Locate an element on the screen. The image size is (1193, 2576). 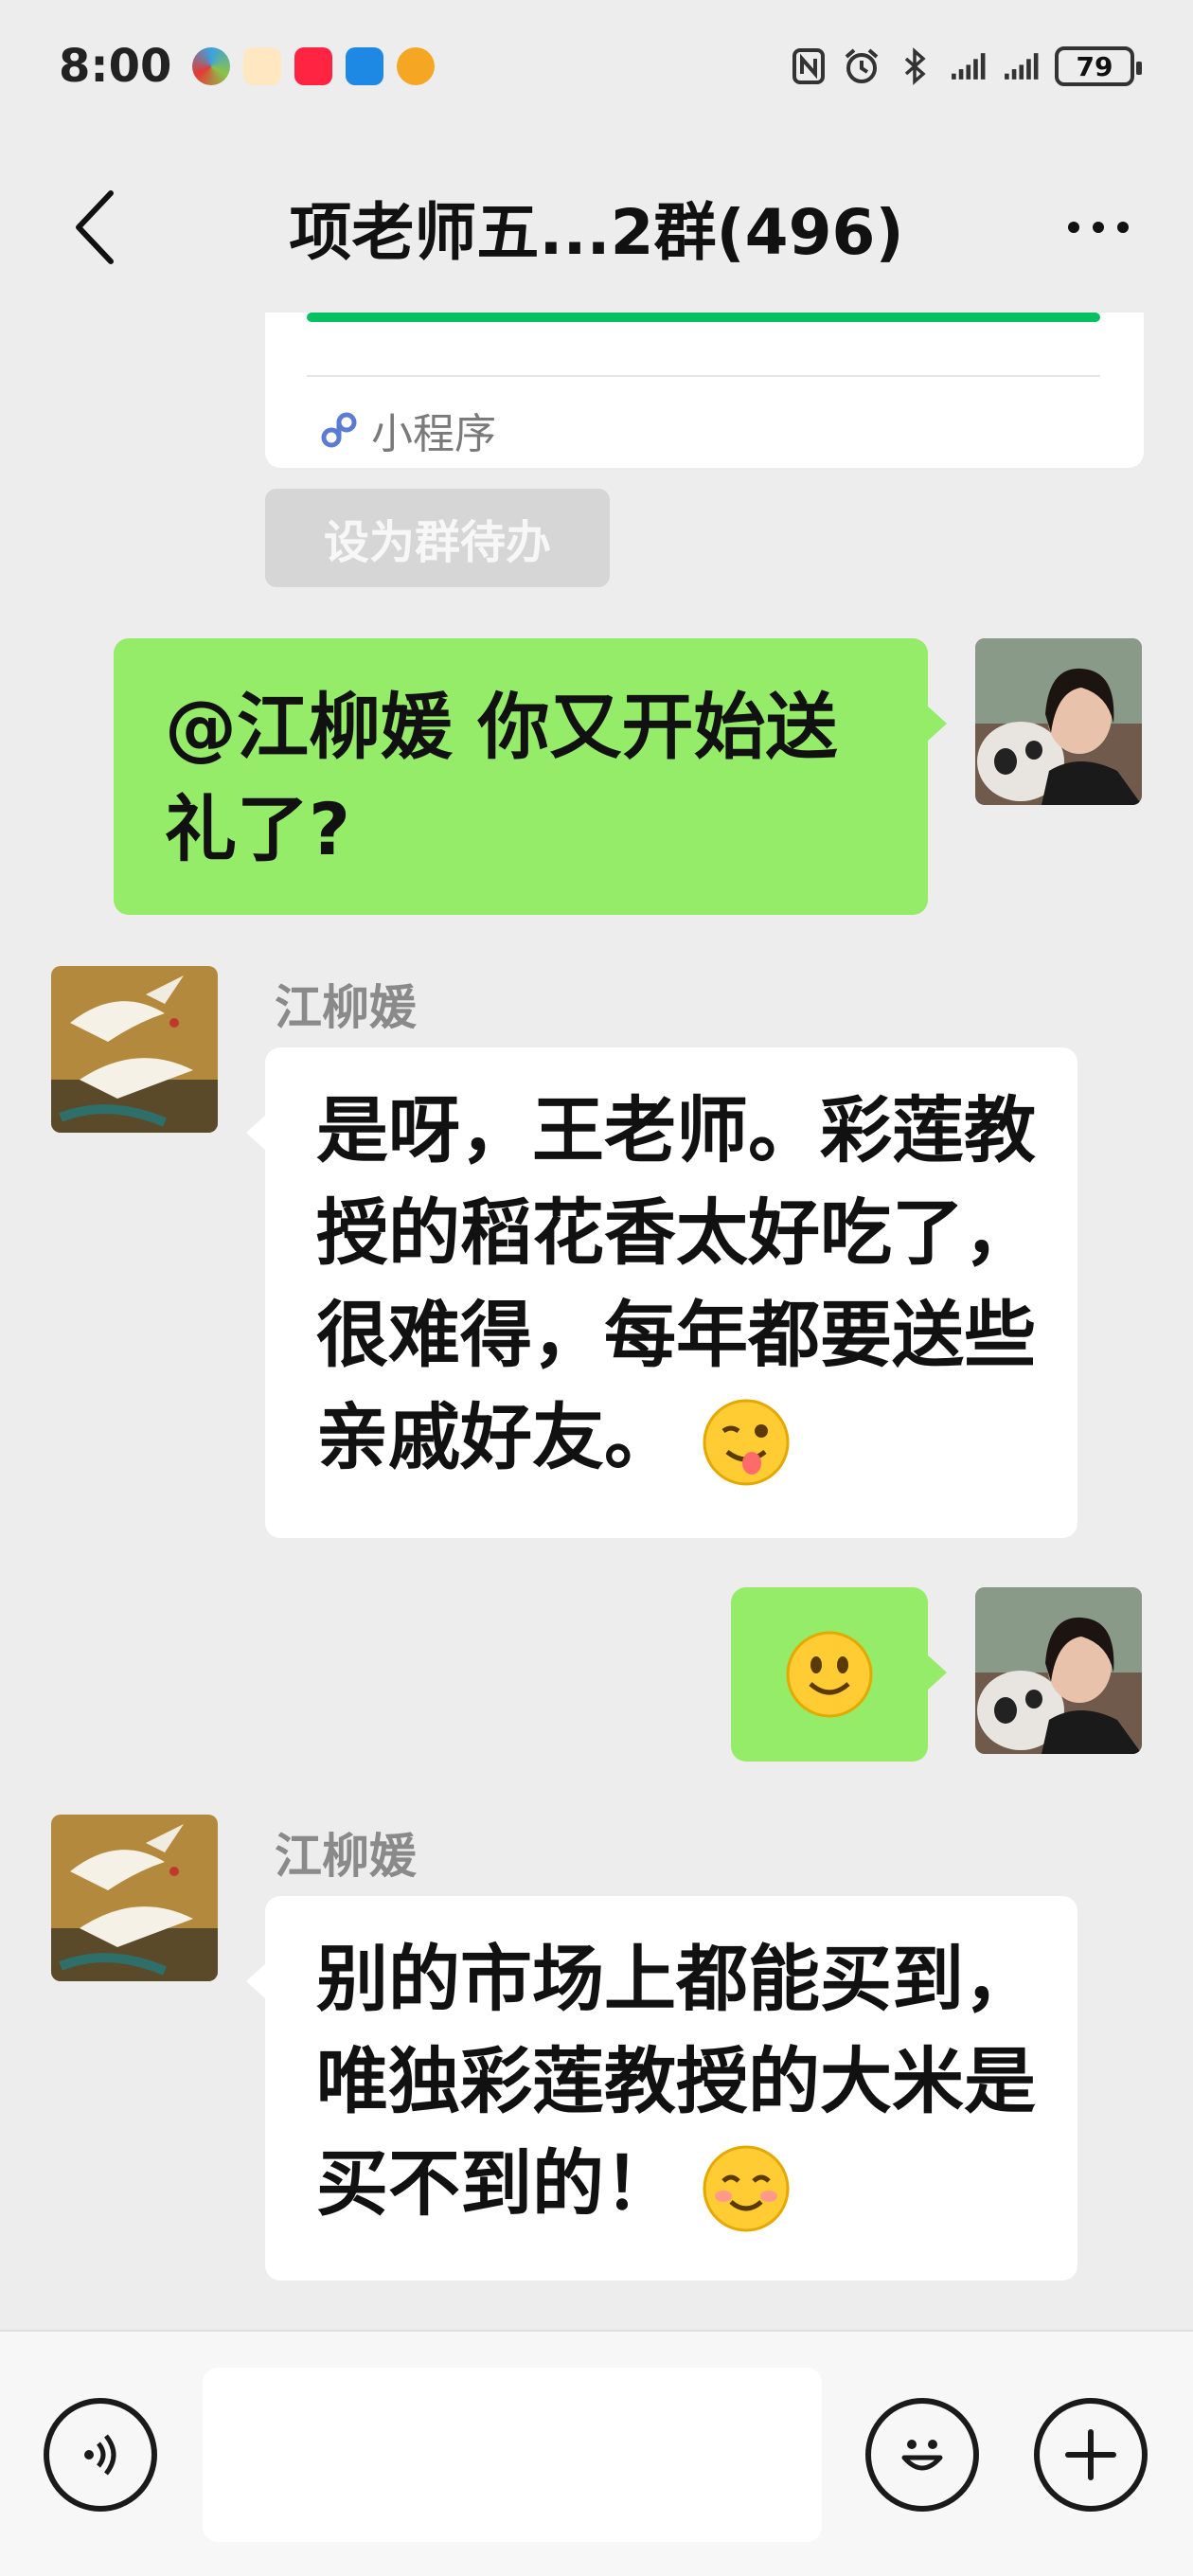
mini-program-icon is located at coordinates (339, 430).